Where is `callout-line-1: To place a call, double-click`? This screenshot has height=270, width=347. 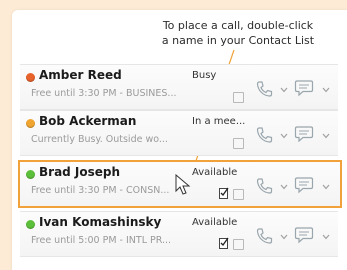 callout-line-1: To place a call, double-click is located at coordinates (238, 25).